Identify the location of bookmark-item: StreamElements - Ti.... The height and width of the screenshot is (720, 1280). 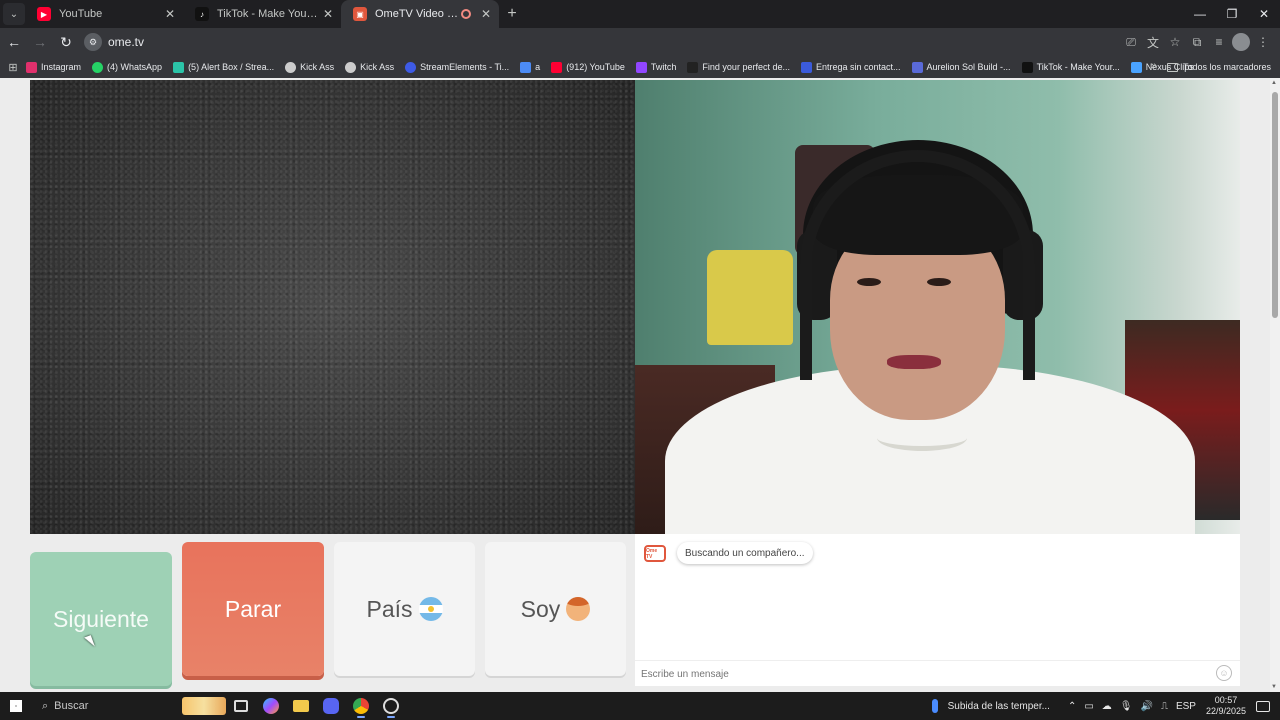
(457, 67).